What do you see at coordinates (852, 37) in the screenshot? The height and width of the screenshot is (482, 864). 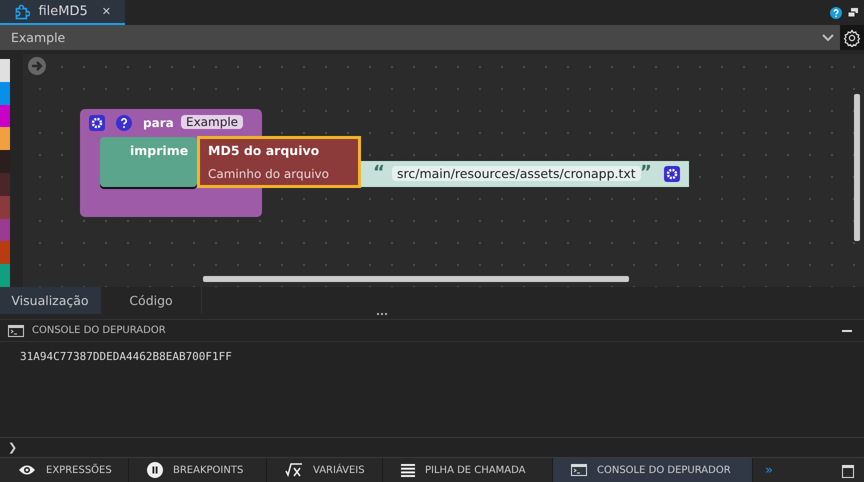 I see `settings-button` at bounding box center [852, 37].